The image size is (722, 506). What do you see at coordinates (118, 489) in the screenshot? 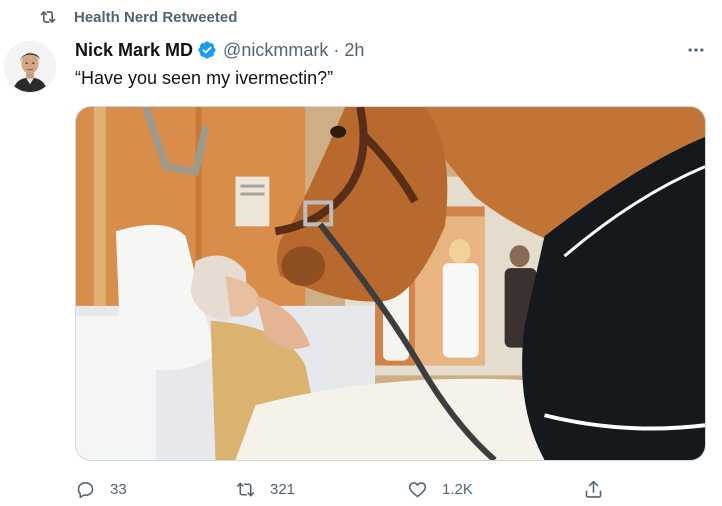
I see `reply-count: 33` at bounding box center [118, 489].